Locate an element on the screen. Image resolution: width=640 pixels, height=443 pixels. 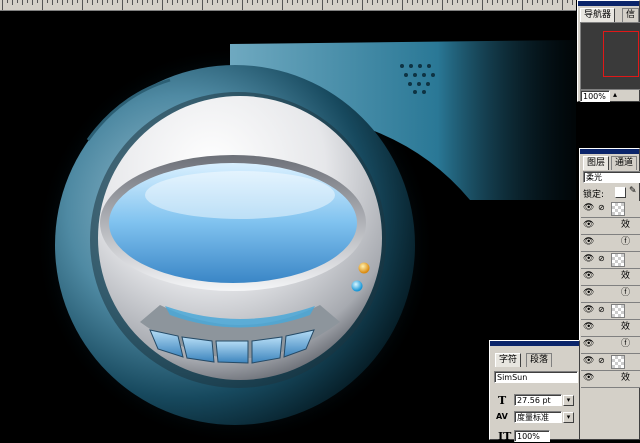
kerning-icon: AV is located at coordinates (502, 416).